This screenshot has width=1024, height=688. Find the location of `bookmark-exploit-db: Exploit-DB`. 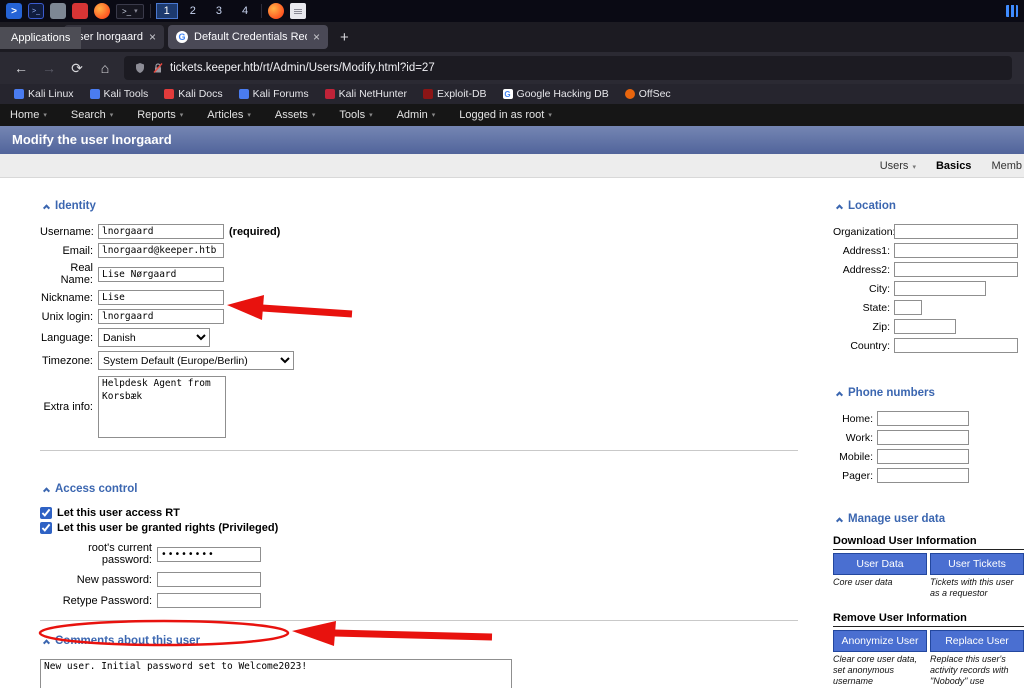

bookmark-exploit-db: Exploit-DB is located at coordinates (454, 94).